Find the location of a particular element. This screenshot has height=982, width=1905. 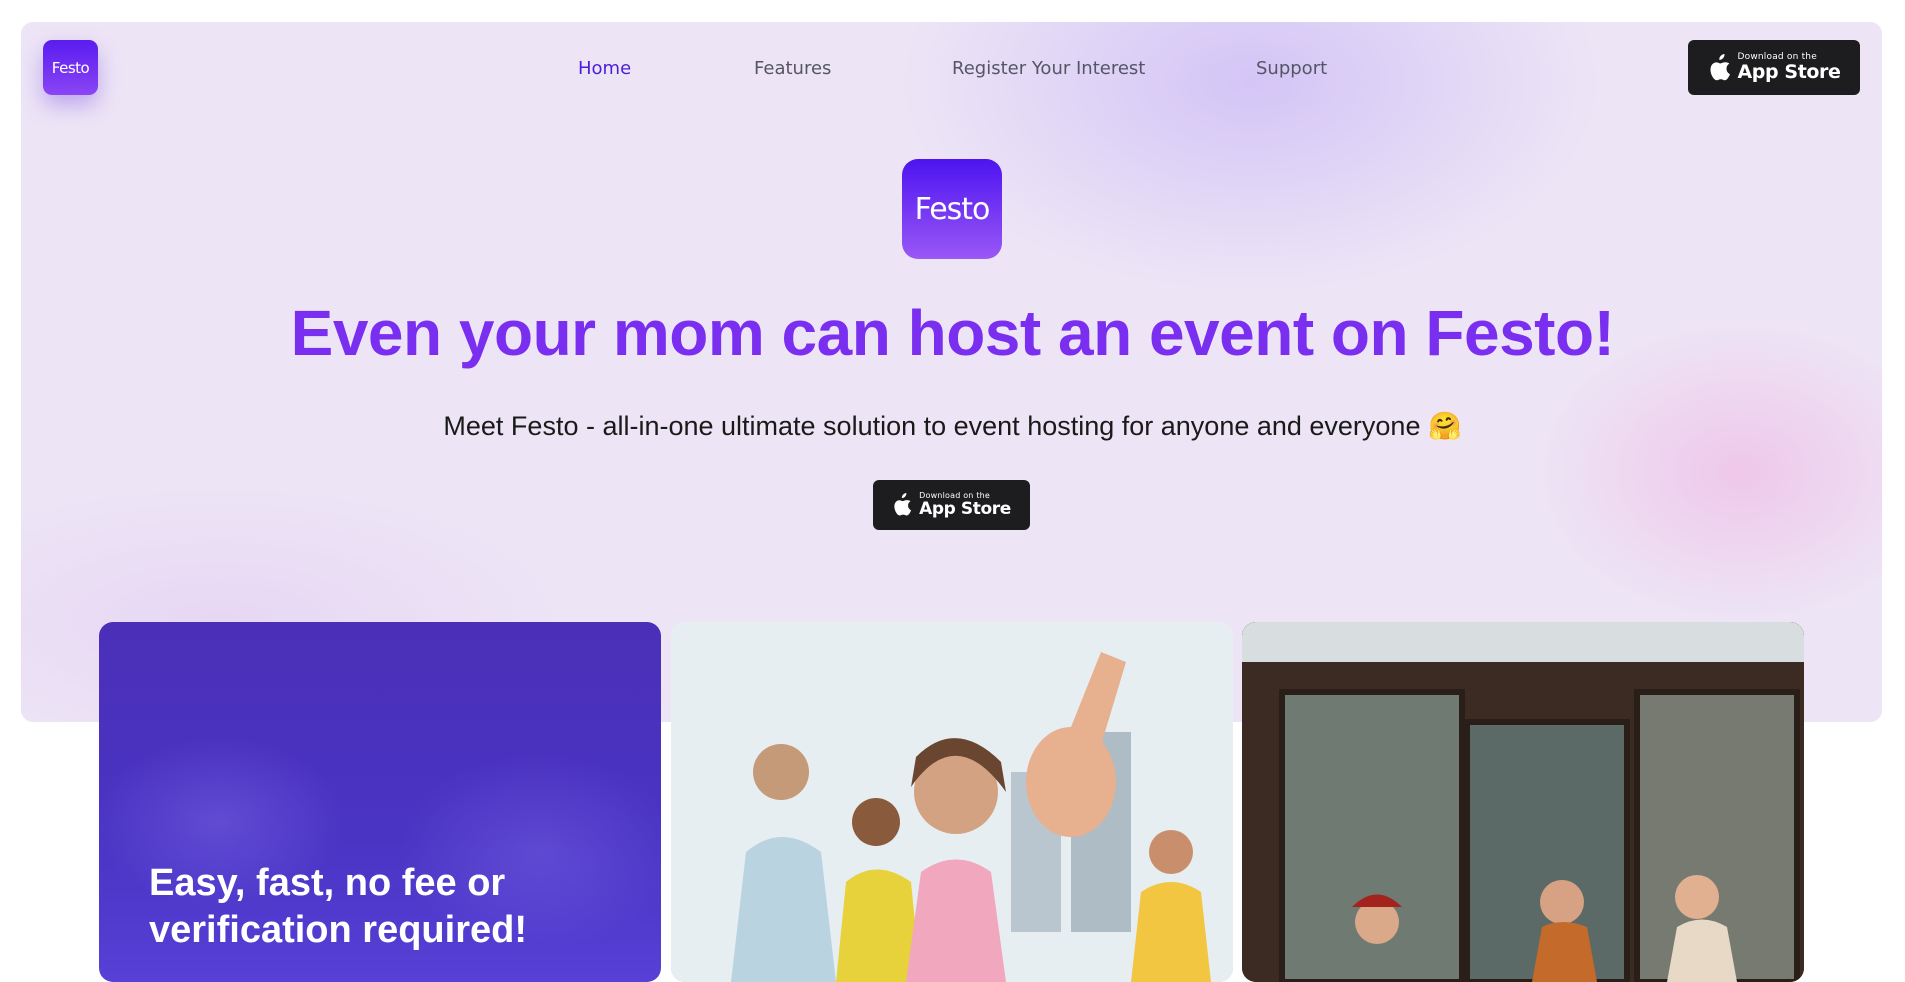

hero-app-logo: Festo is located at coordinates (952, 209).